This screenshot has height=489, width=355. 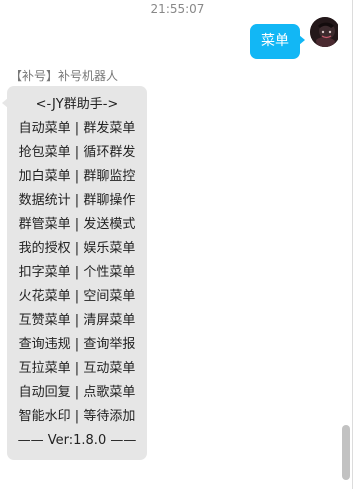 I want to click on menu-line: 抢包菜单 | 循环群发, so click(x=77, y=152).